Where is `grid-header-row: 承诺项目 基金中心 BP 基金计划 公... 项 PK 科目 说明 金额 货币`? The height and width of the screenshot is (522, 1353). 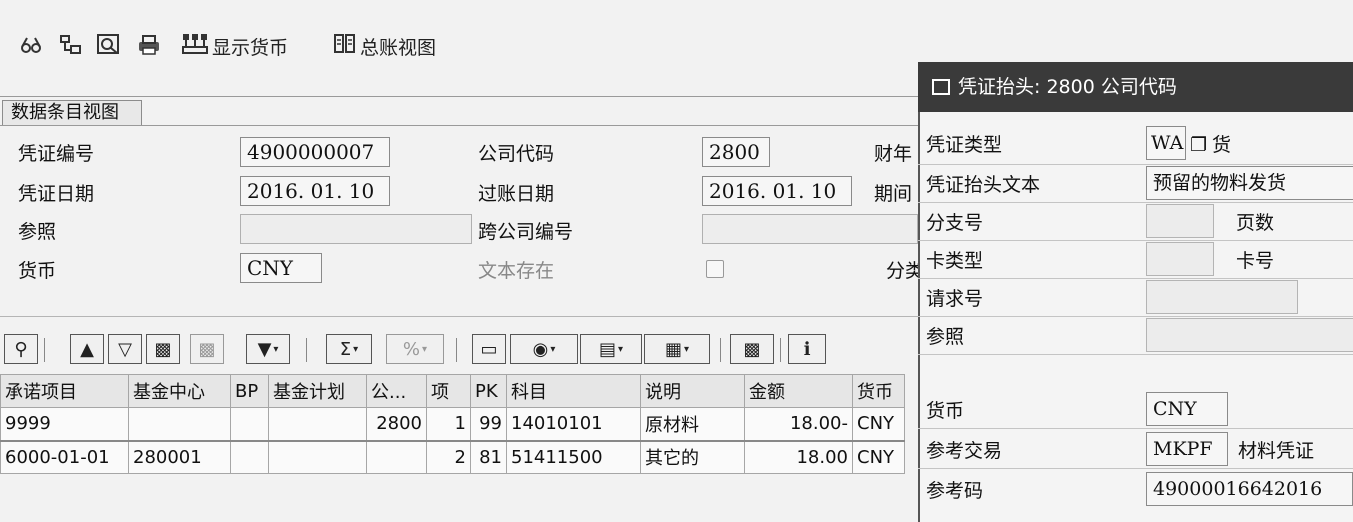
grid-header-row: 承诺项目 基金中心 BP 基金计划 公... 项 PK 科目 说明 金额 货币 is located at coordinates (452, 391).